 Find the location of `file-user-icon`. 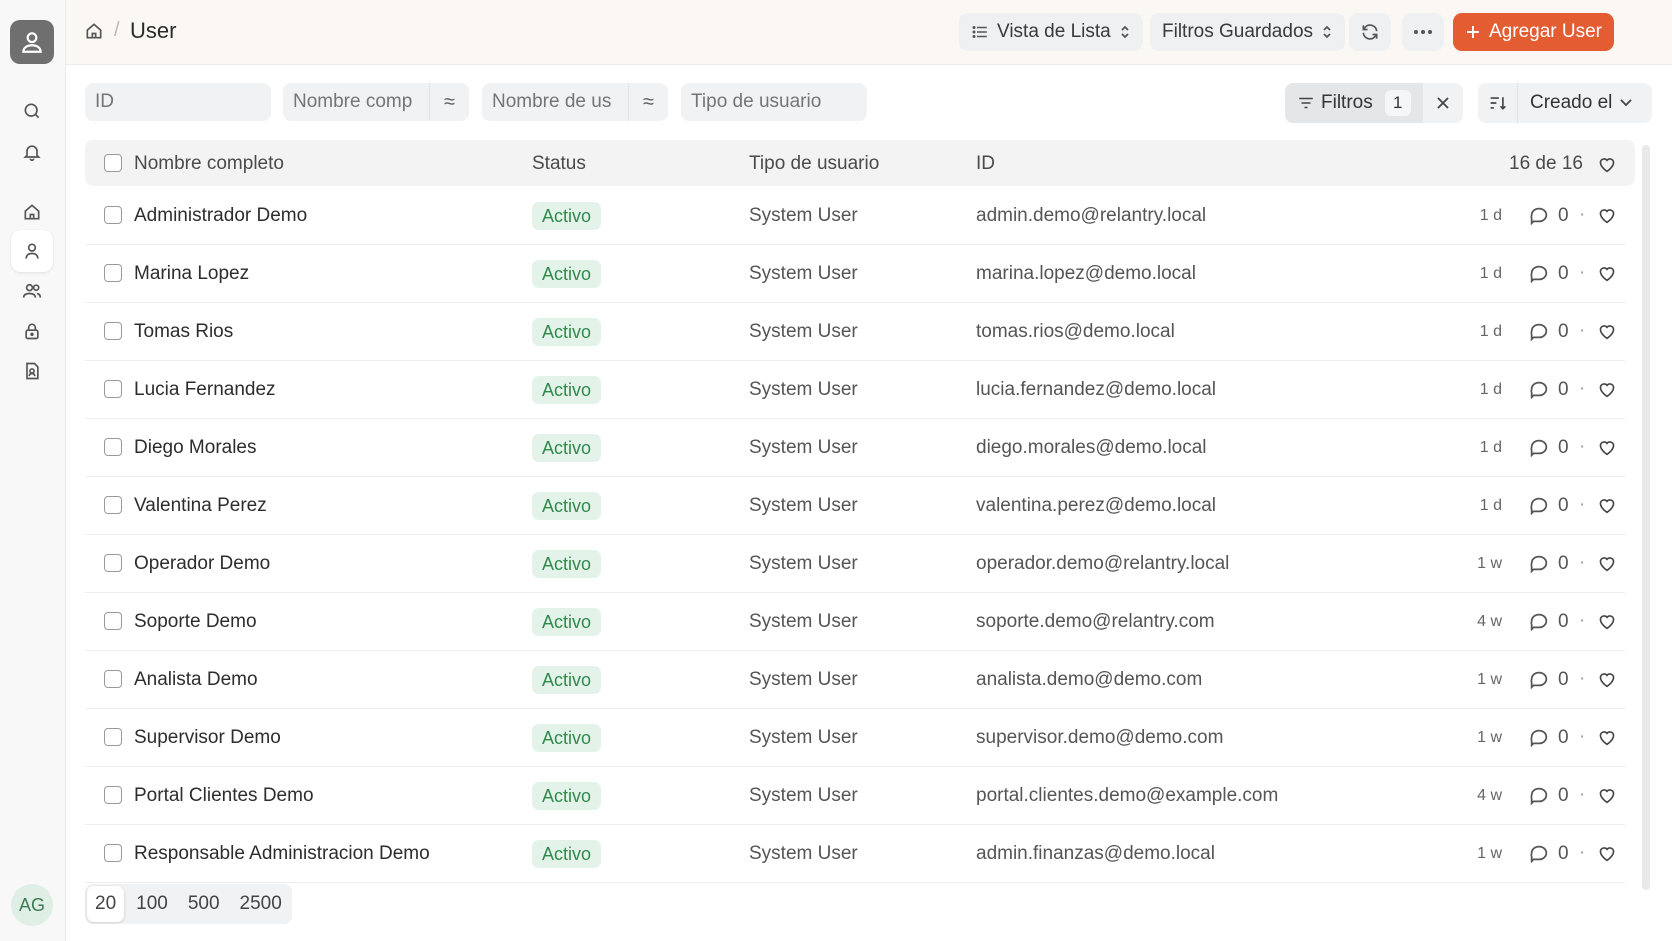

file-user-icon is located at coordinates (32, 371).